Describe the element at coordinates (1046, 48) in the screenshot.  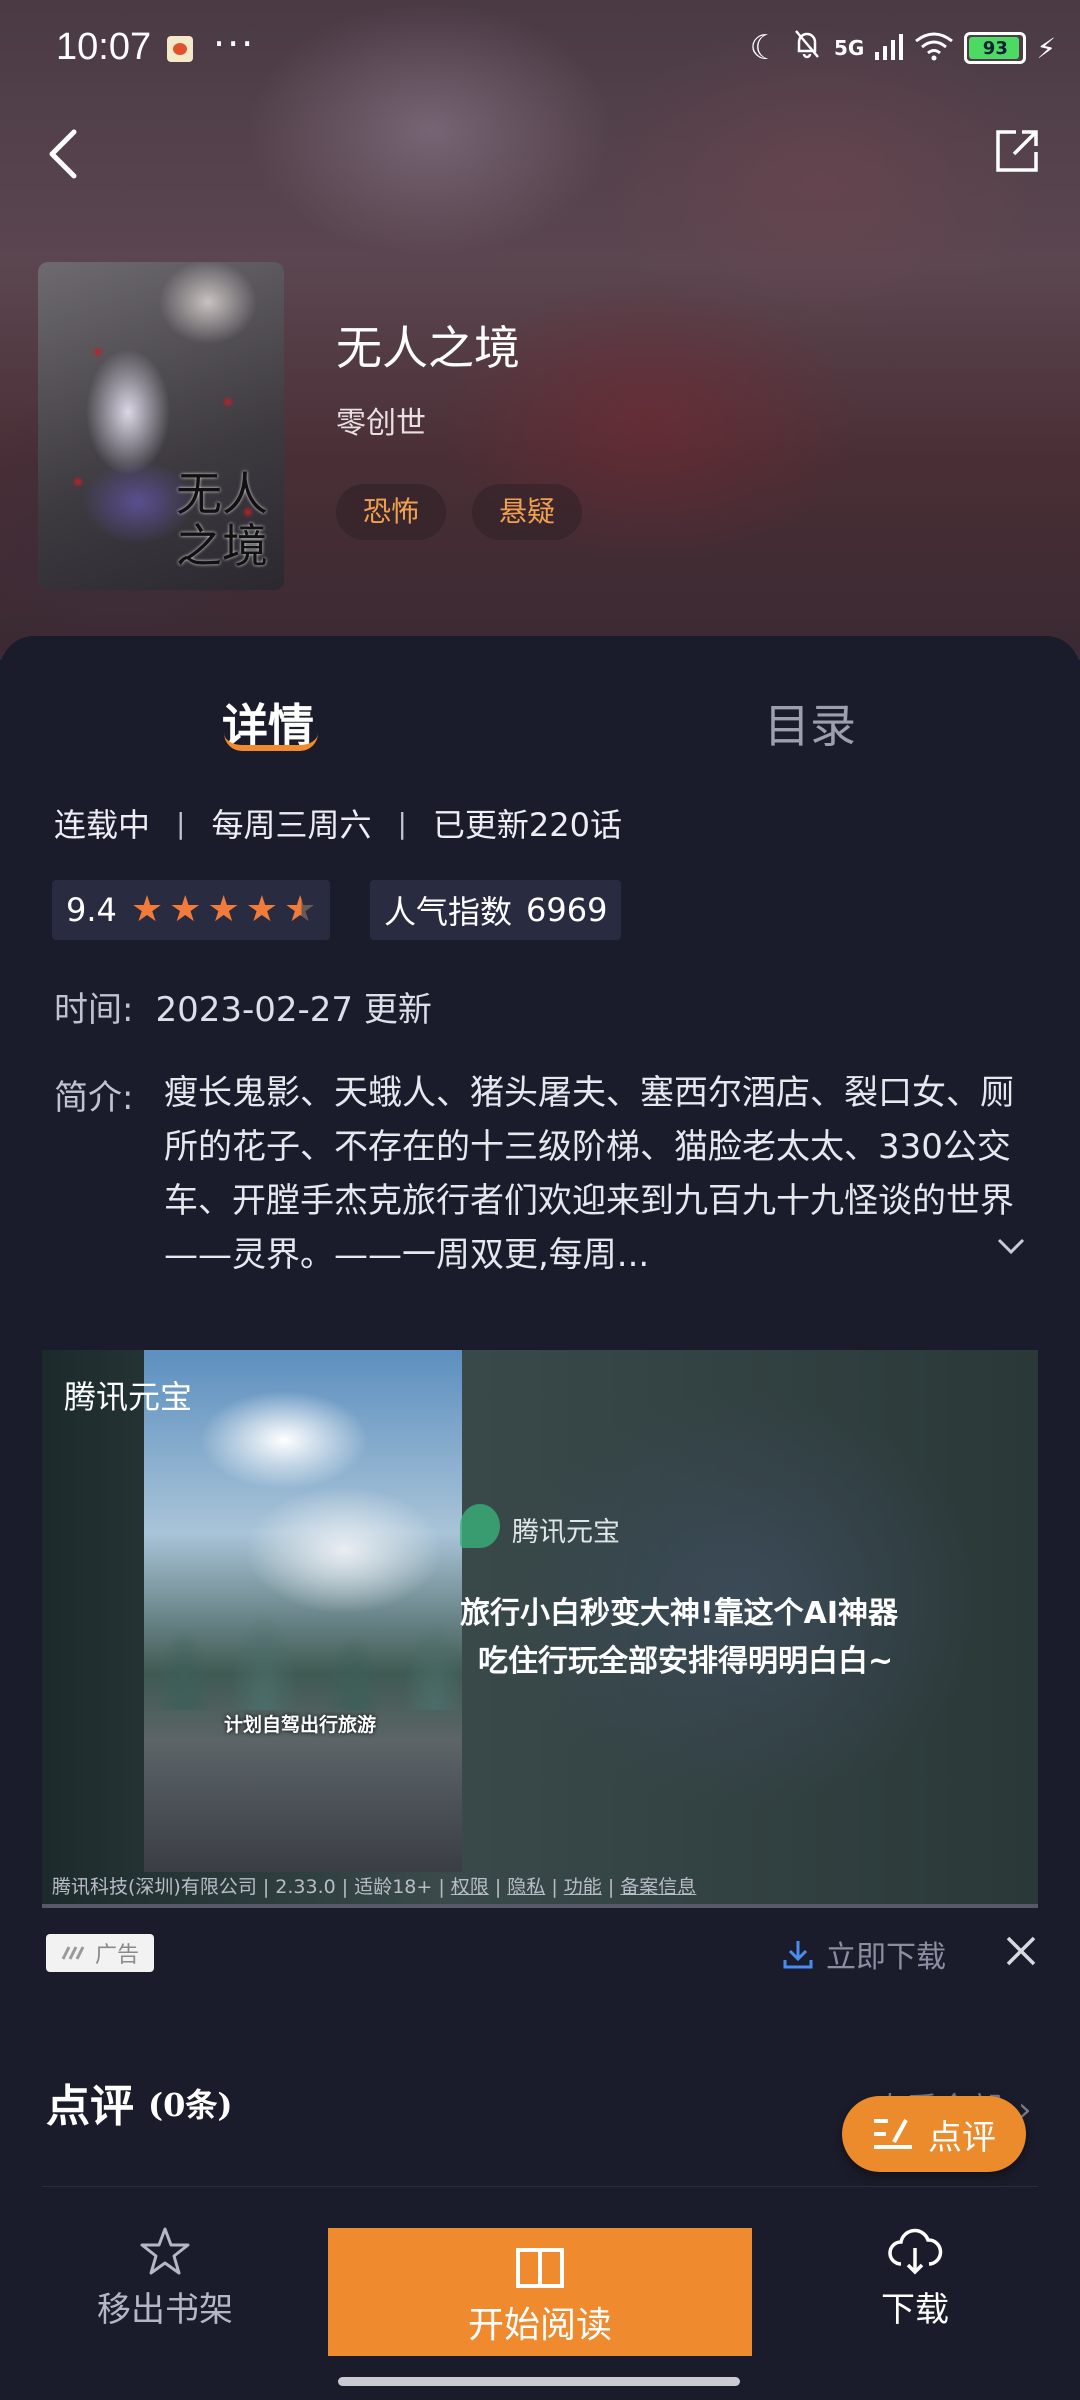
I see `charging-icon: ⚡` at that location.